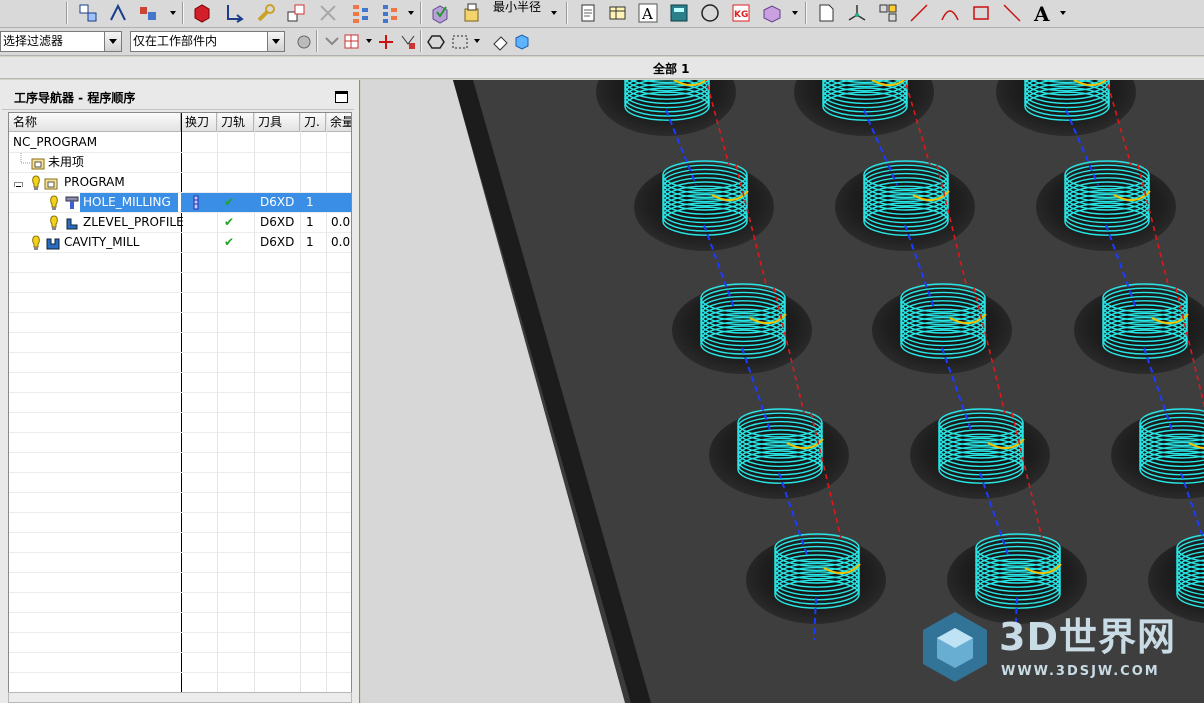  I want to click on filter-combo: 选择过滤器, so click(61, 41).